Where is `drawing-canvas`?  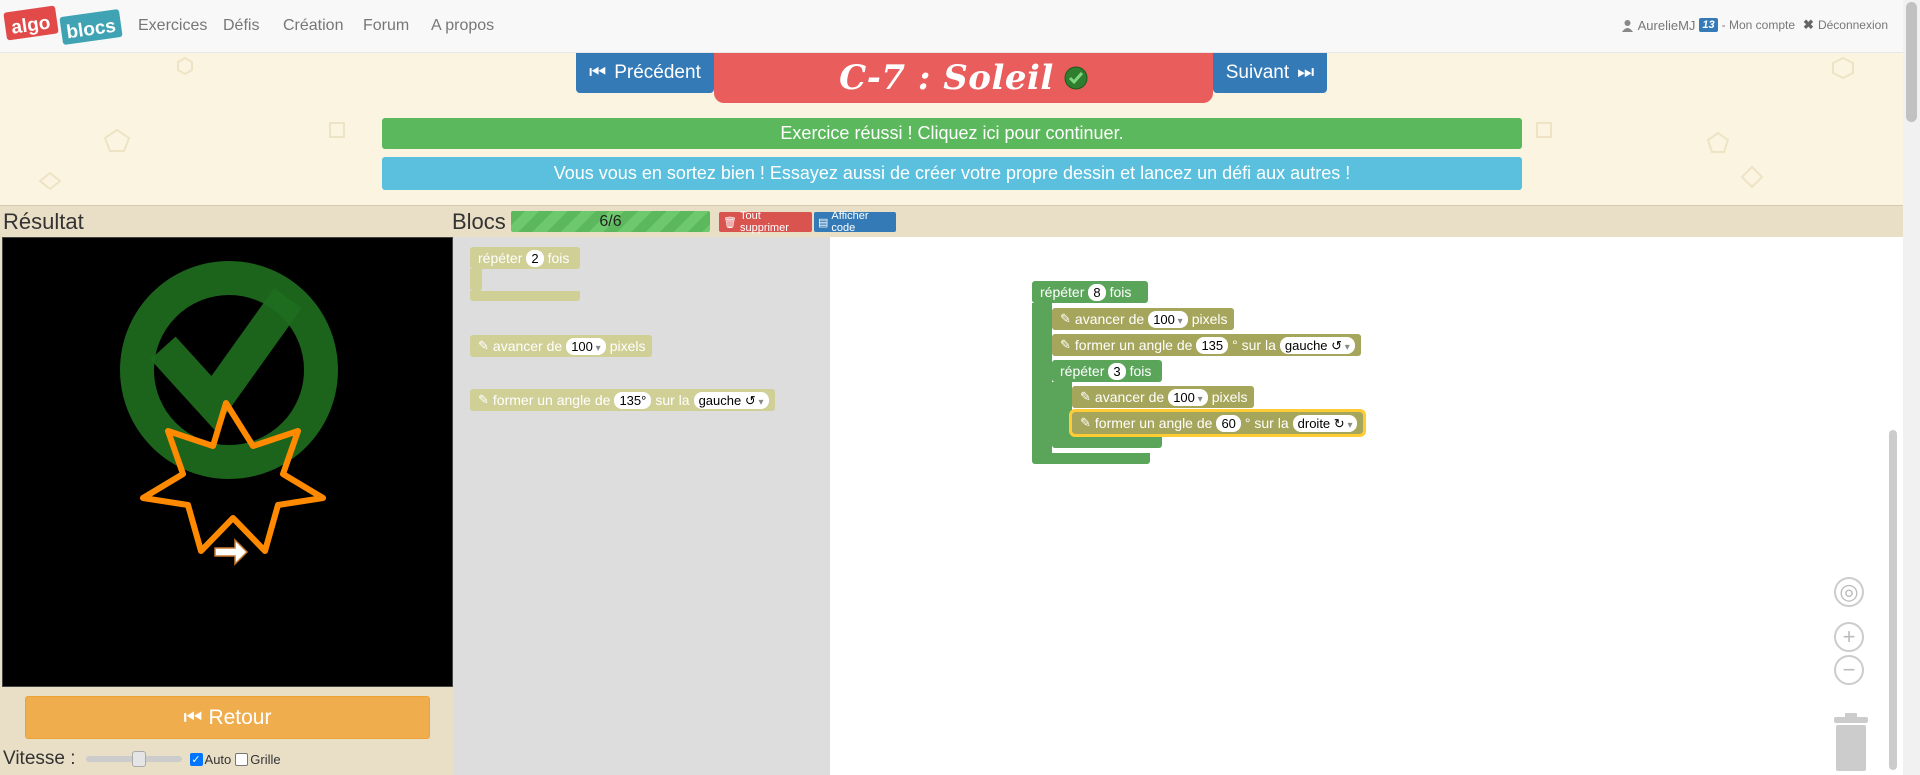
drawing-canvas is located at coordinates (227, 462).